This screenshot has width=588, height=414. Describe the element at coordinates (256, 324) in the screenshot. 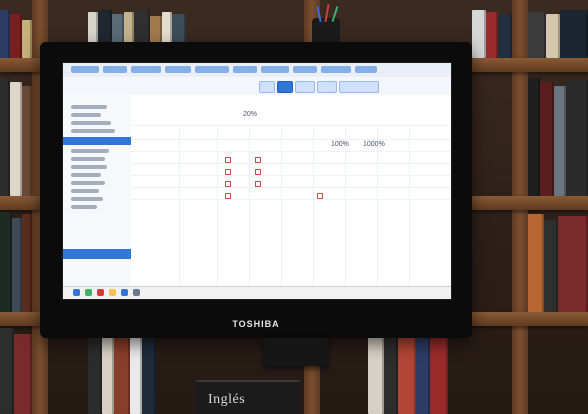

I see `monitor-brand: TOSHIBA` at that location.